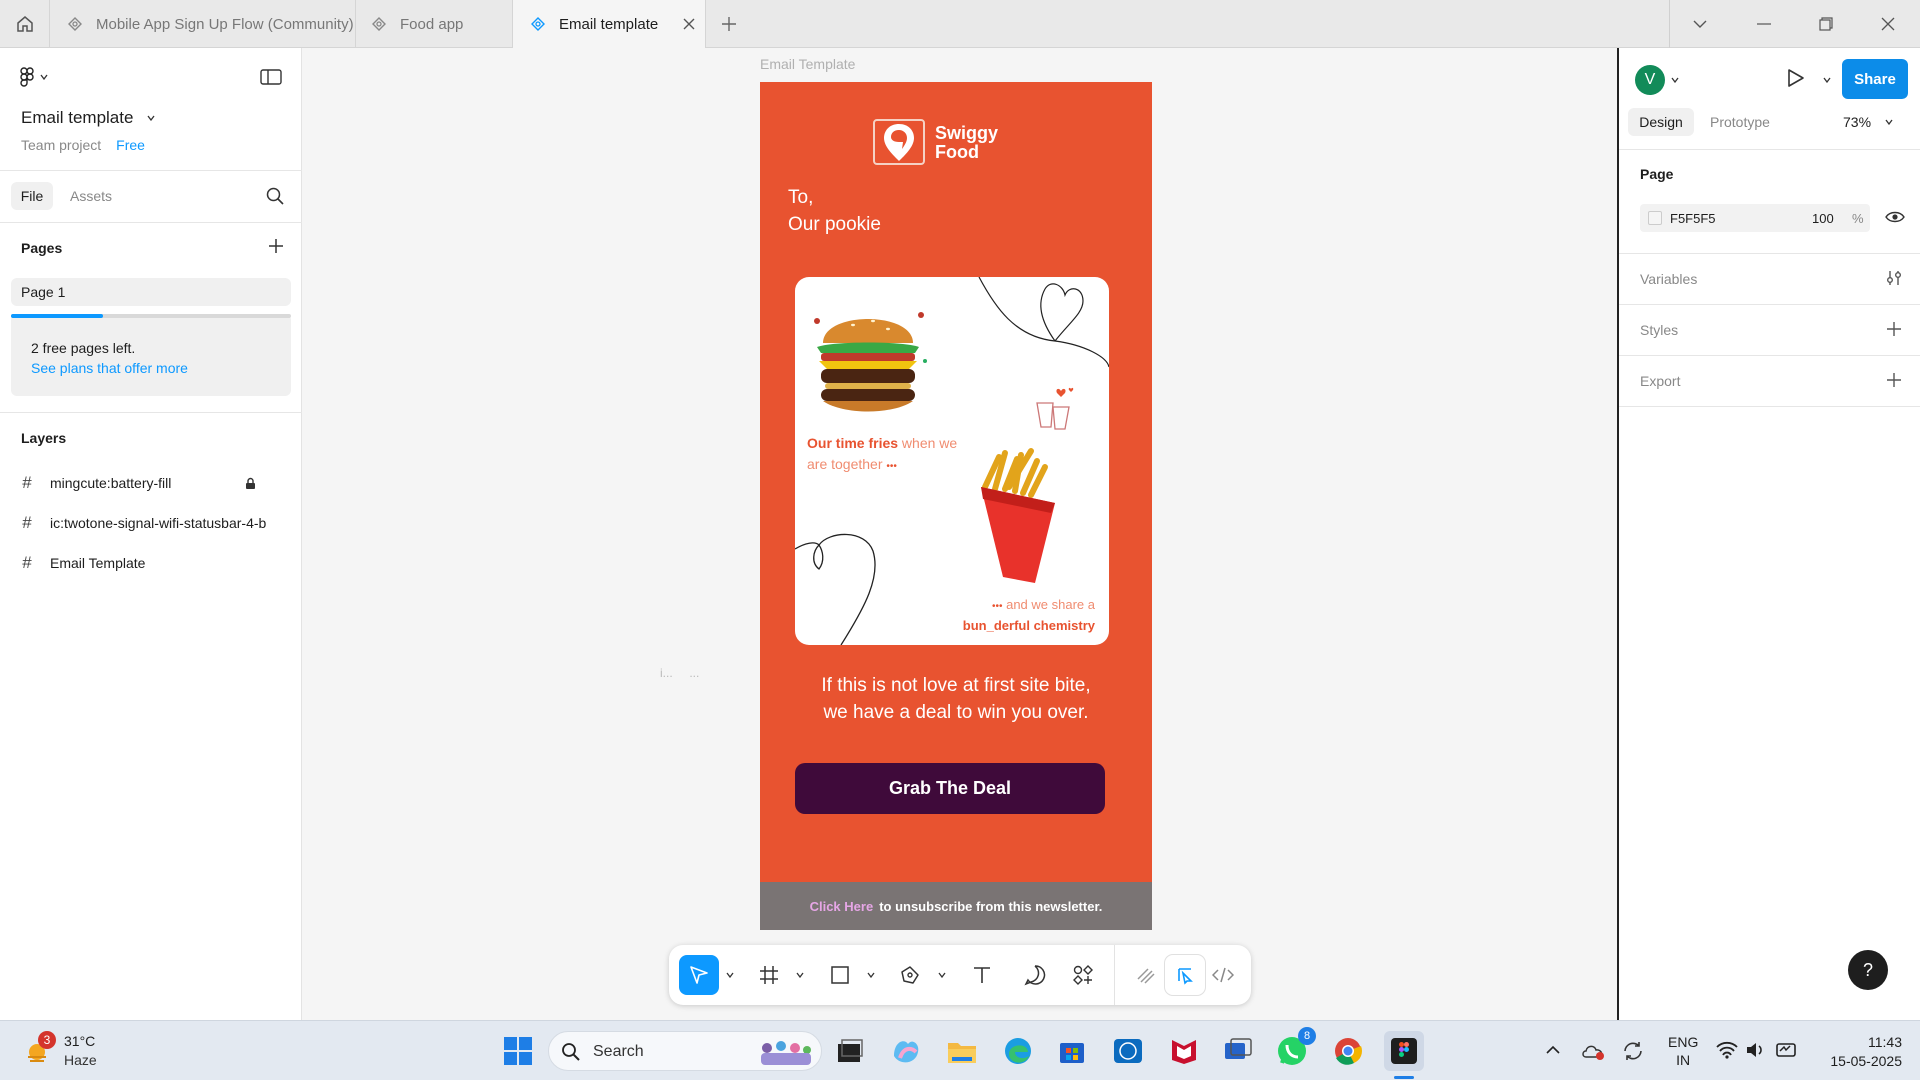 This screenshot has width=1920, height=1080. What do you see at coordinates (685, 1051) in the screenshot?
I see `taskbar-search: Search` at bounding box center [685, 1051].